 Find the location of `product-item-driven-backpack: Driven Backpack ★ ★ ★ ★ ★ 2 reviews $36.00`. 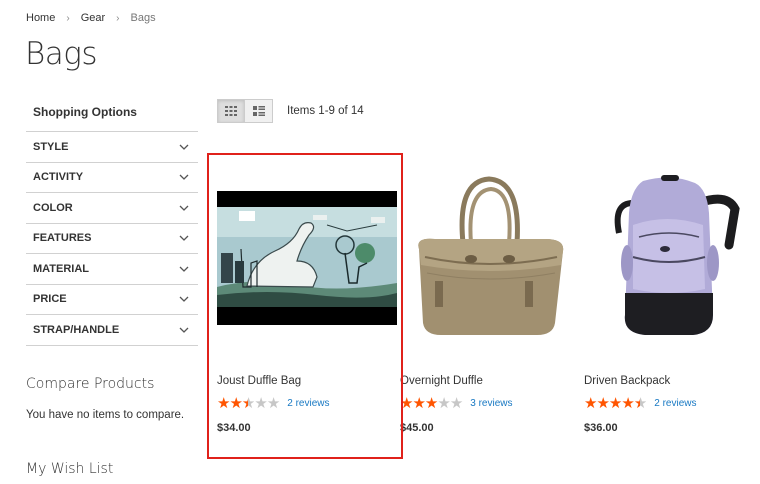

product-item-driven-backpack: Driven Backpack ★ ★ ★ ★ ★ 2 reviews $36.00 is located at coordinates (672, 301).